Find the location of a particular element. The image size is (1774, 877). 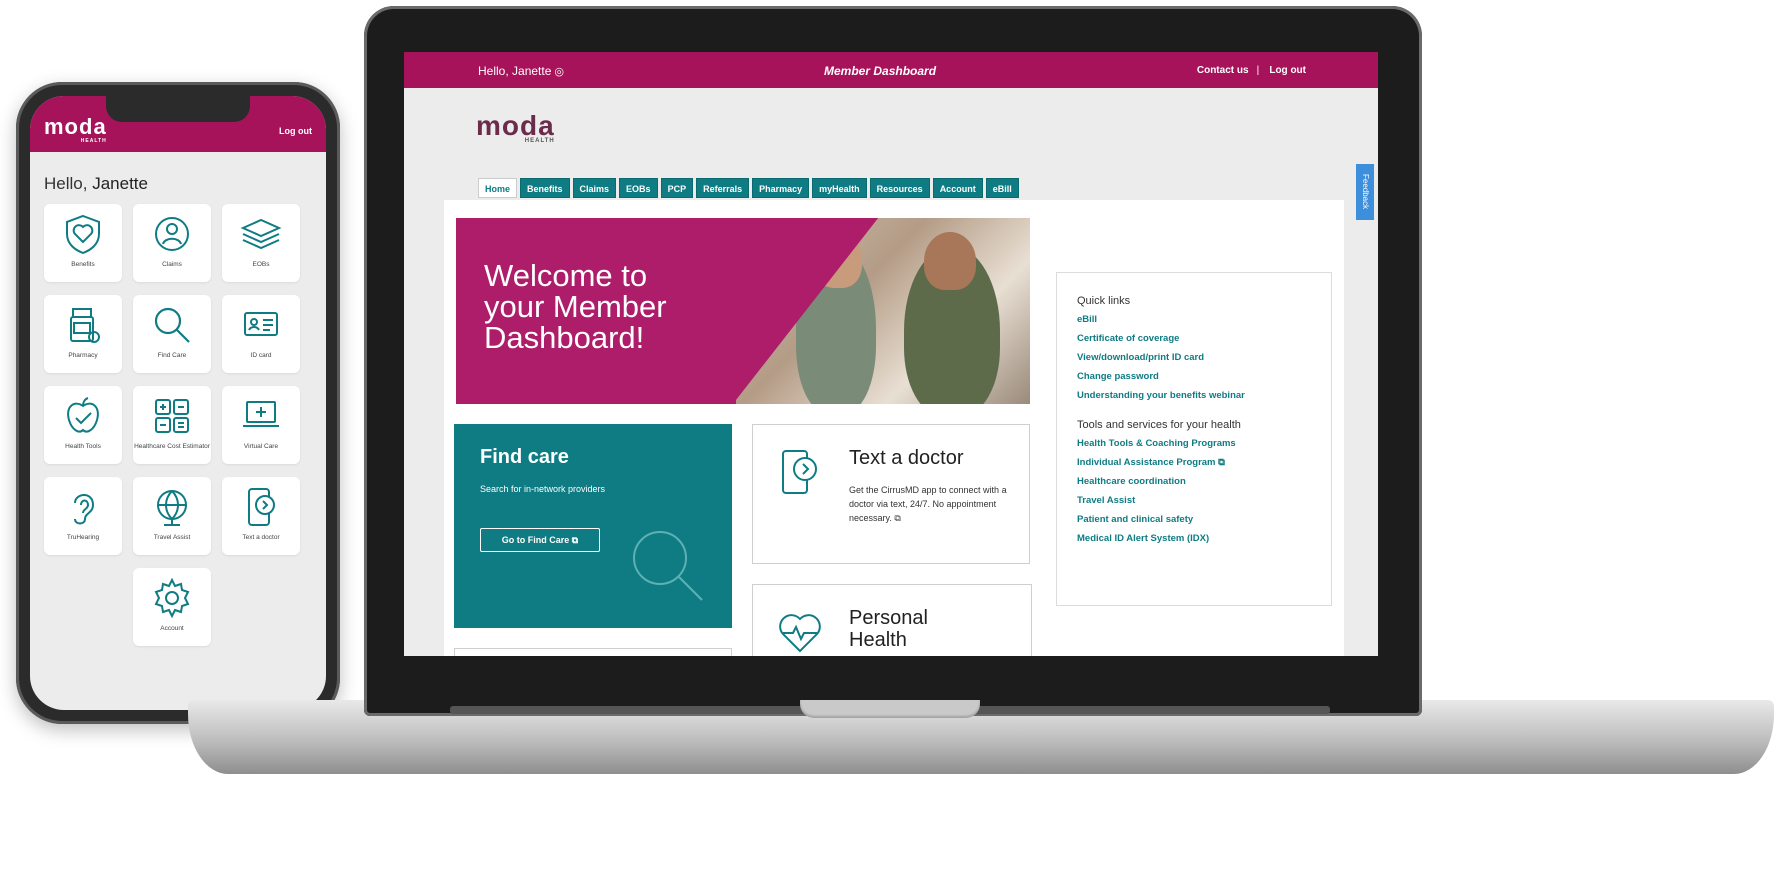

ear-icon is located at coordinates (84, 509).